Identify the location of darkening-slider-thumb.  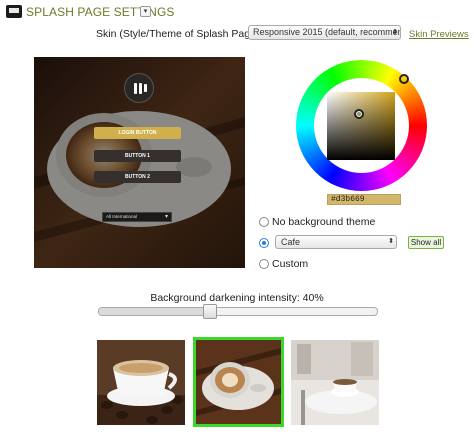
(210, 311).